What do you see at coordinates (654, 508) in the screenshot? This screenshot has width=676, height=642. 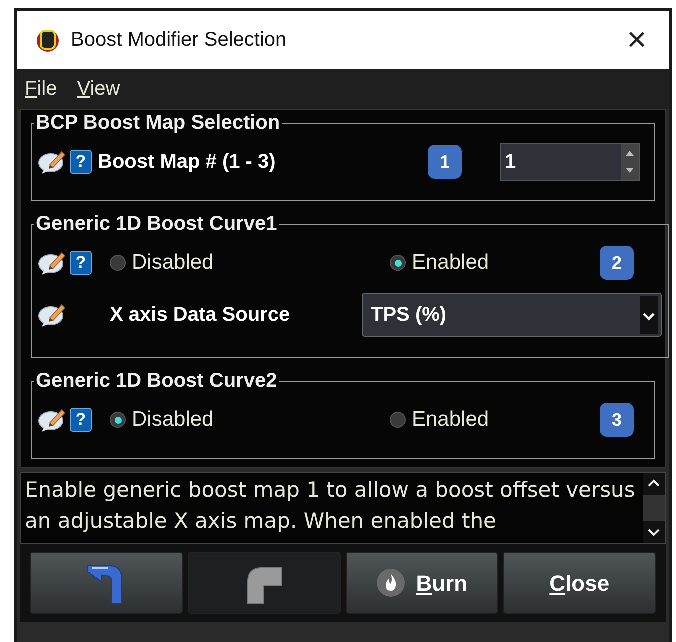 I see `scrollbar` at bounding box center [654, 508].